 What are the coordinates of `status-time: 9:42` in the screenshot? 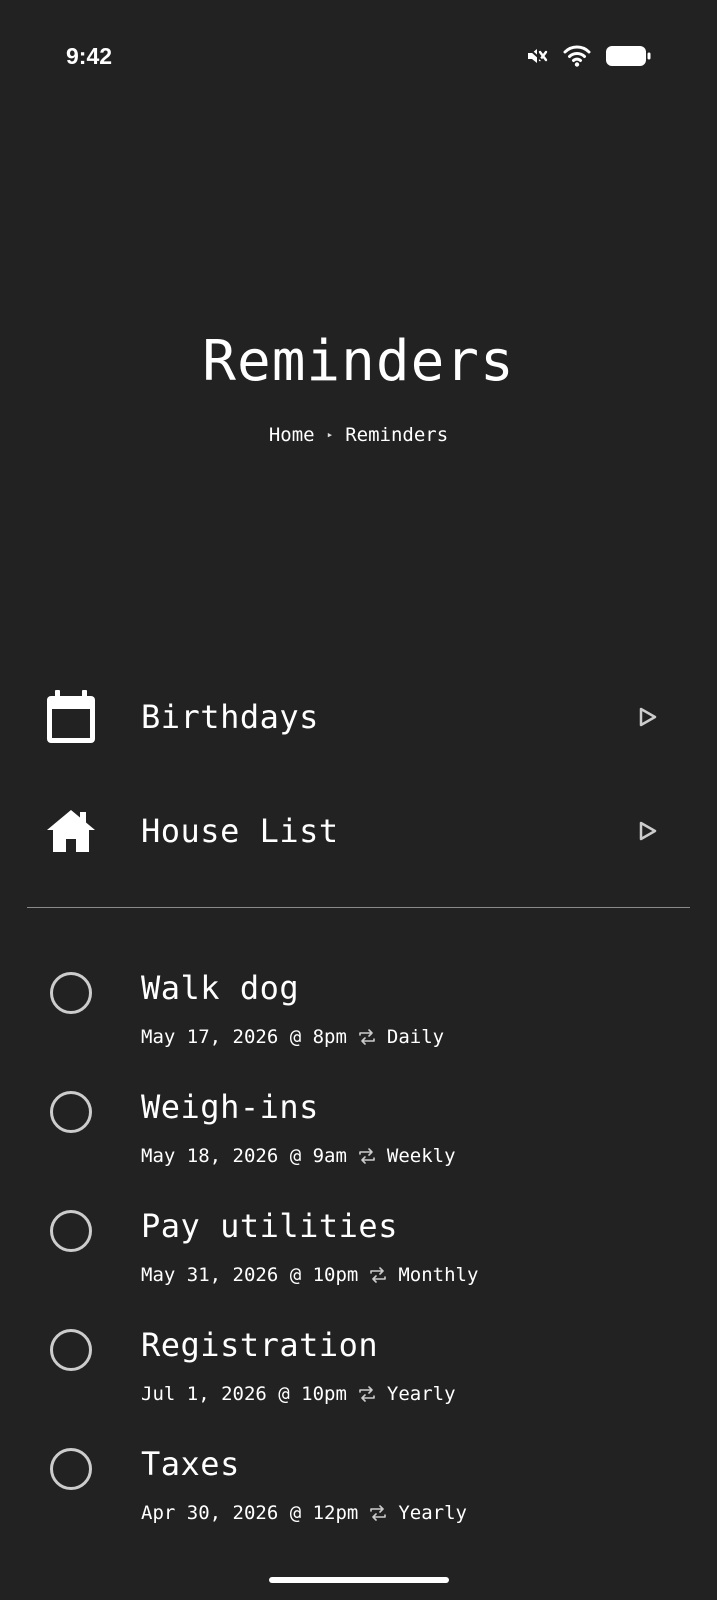 It's located at (89, 56).